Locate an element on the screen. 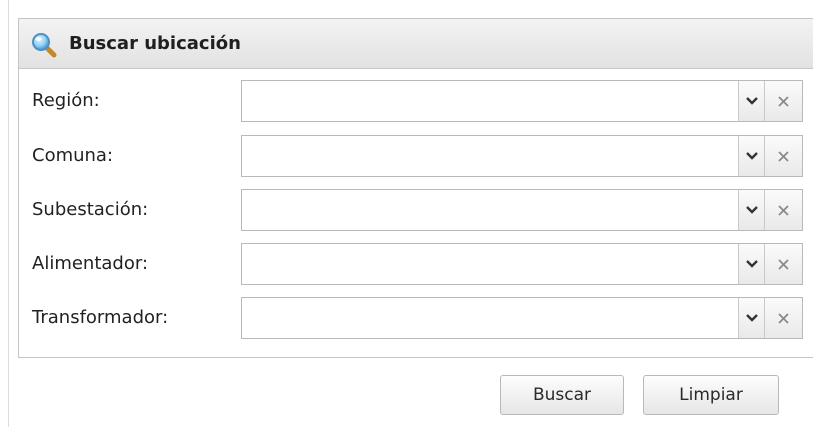 The width and height of the screenshot is (813, 427). region-clear-button is located at coordinates (783, 101).